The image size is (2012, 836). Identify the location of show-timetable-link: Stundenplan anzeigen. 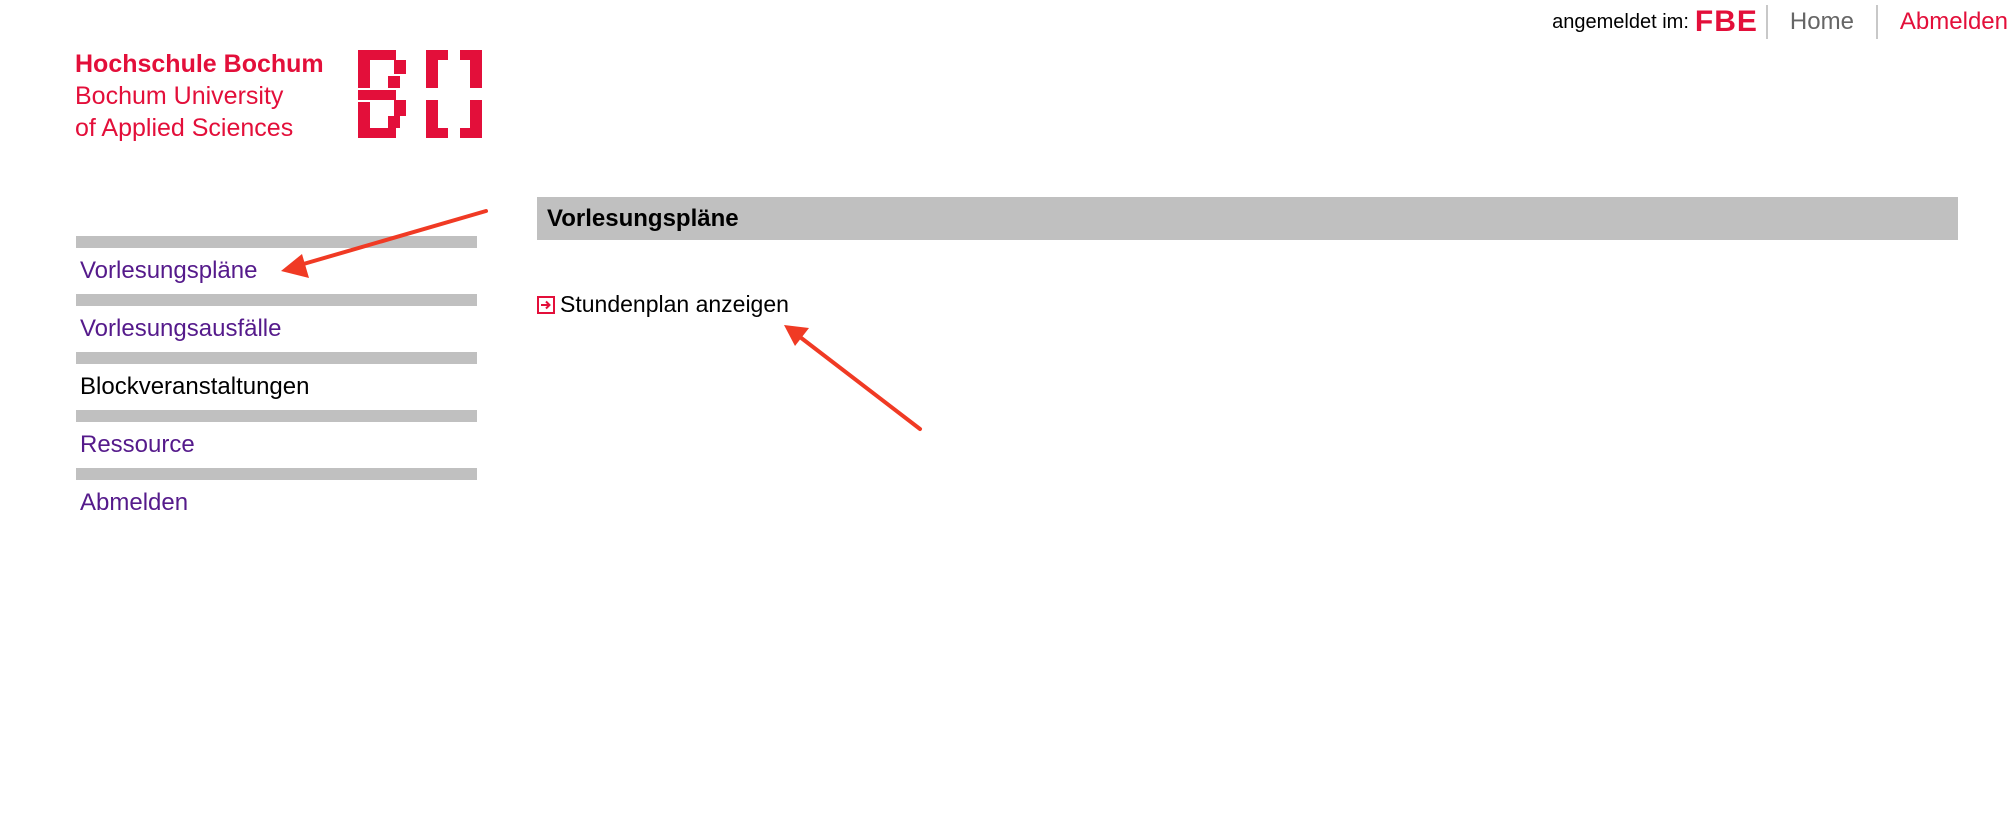
(663, 304).